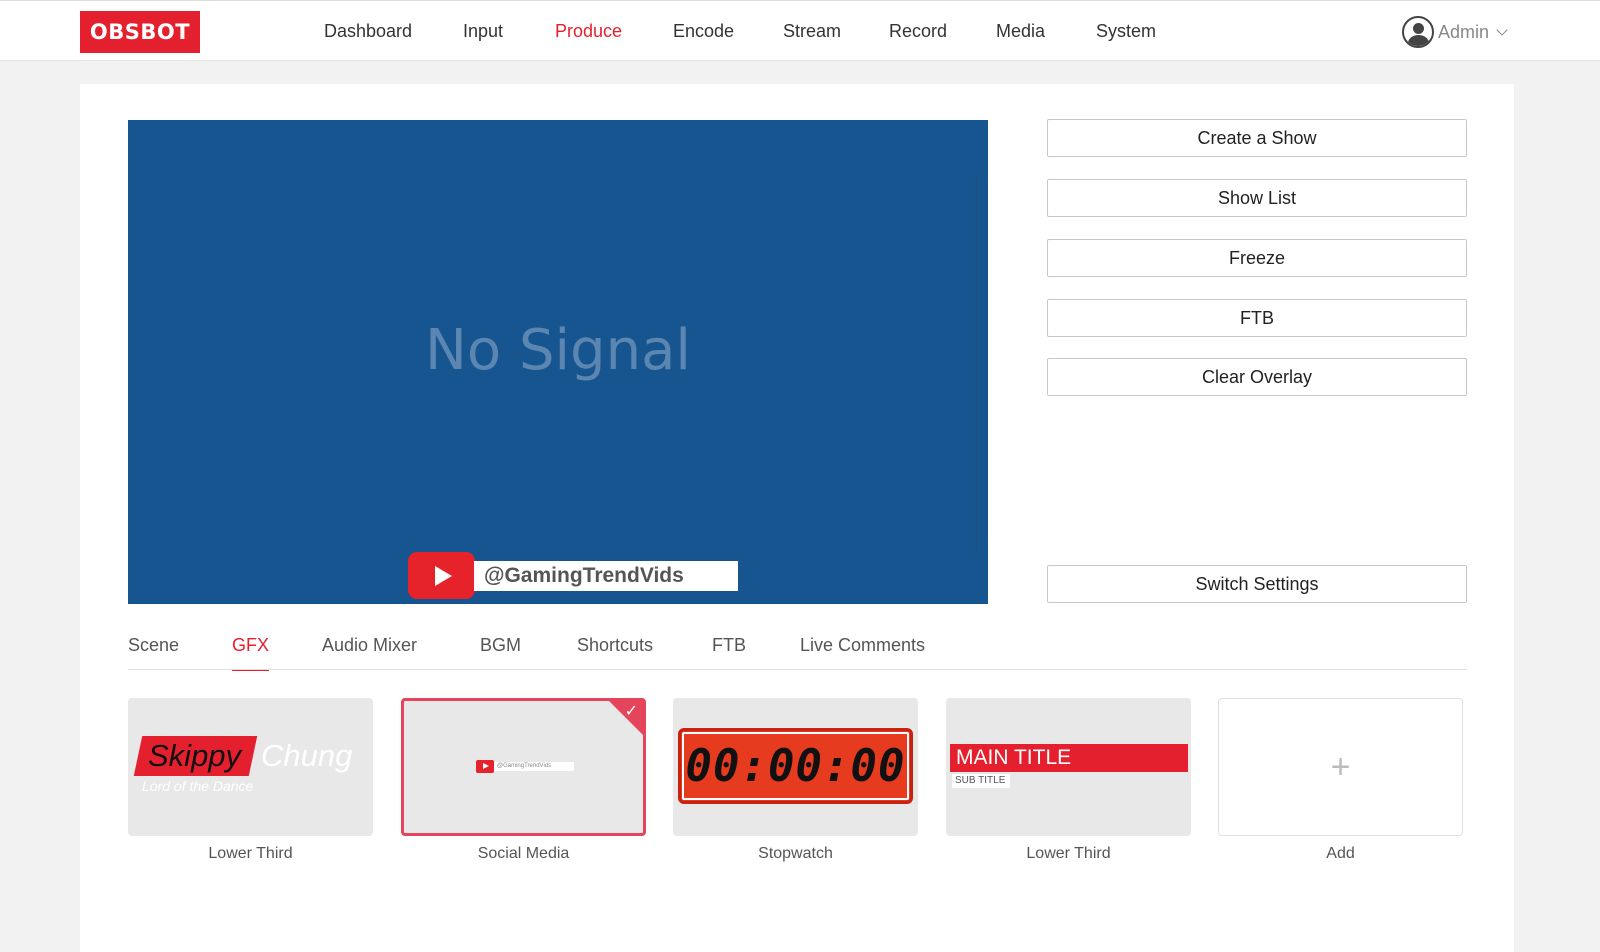  Describe the element at coordinates (368, 31) in the screenshot. I see `nav-dashboard: Dashboard` at that location.